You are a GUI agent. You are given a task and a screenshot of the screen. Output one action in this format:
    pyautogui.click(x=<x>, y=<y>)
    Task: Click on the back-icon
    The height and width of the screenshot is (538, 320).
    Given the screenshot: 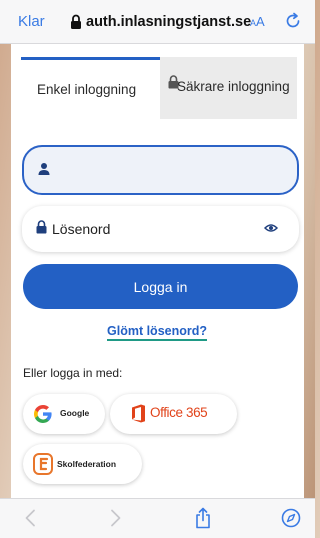 What is the action you would take?
    pyautogui.click(x=30, y=518)
    